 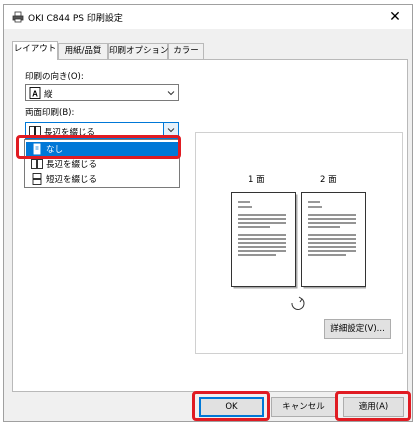 I want to click on highlight-apply-button, so click(x=373, y=406).